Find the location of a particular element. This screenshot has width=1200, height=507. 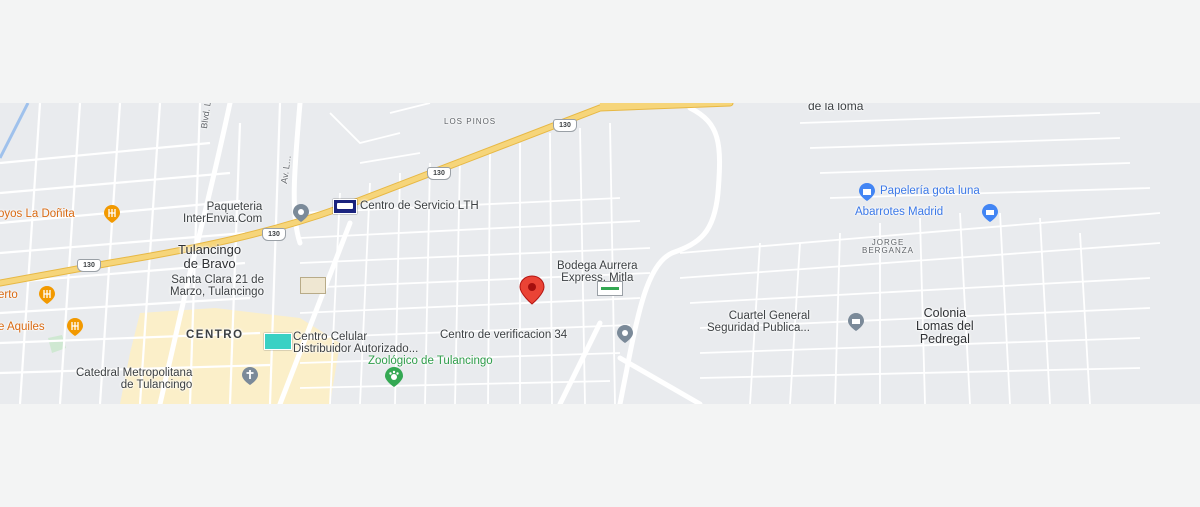

place-label-los-pinos: LOS PINOS is located at coordinates (470, 121).